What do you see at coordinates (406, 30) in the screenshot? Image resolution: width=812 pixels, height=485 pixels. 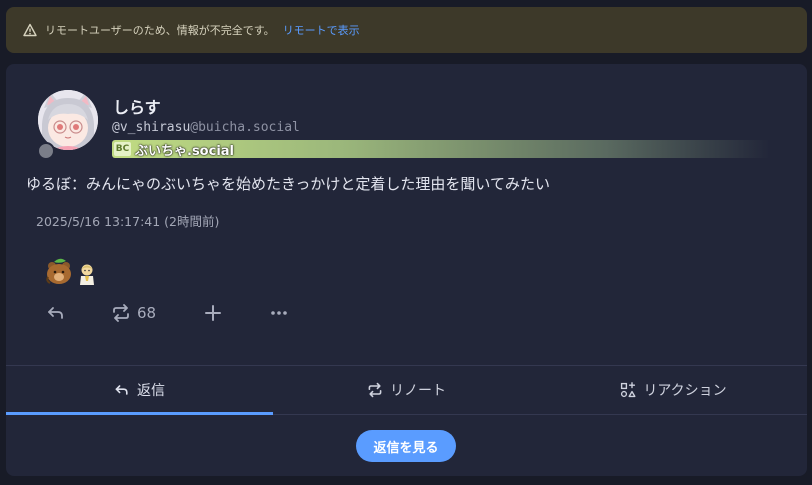 I see `remote-user-warning: リモートユーザーのため、情報が不完全です。 リモートで表示` at bounding box center [406, 30].